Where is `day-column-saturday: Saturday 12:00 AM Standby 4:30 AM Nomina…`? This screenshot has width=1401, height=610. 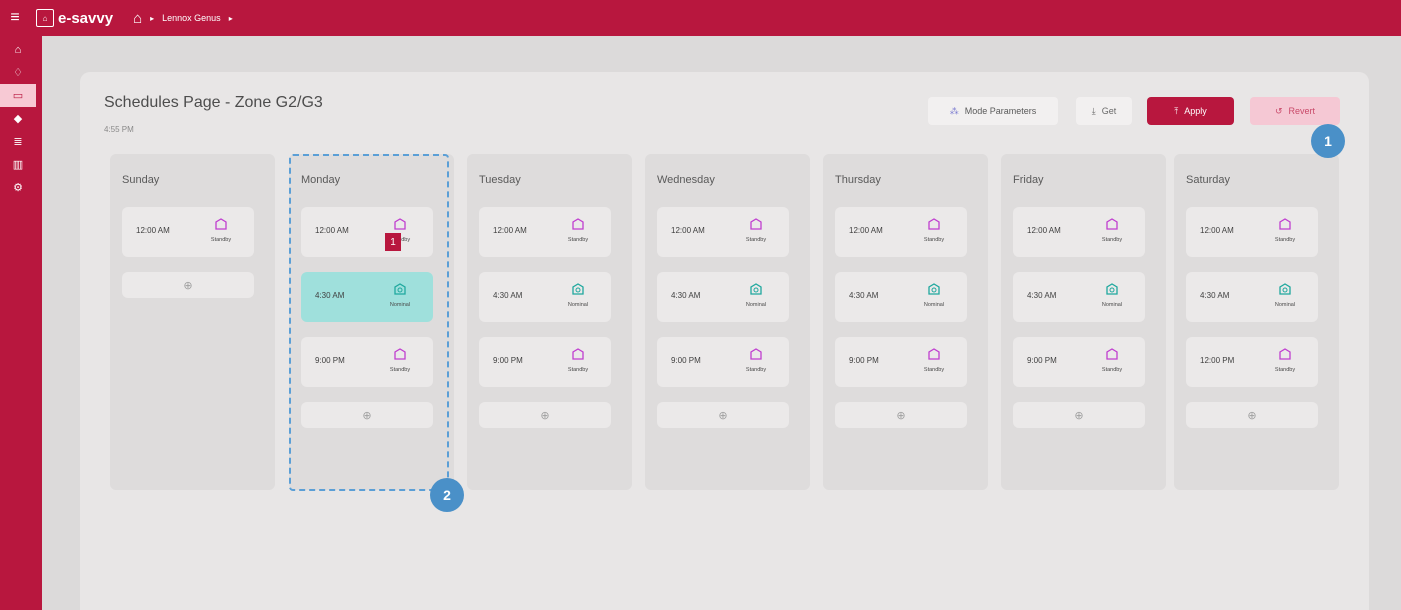 day-column-saturday: Saturday 12:00 AM Standby 4:30 AM Nomina… is located at coordinates (1256, 322).